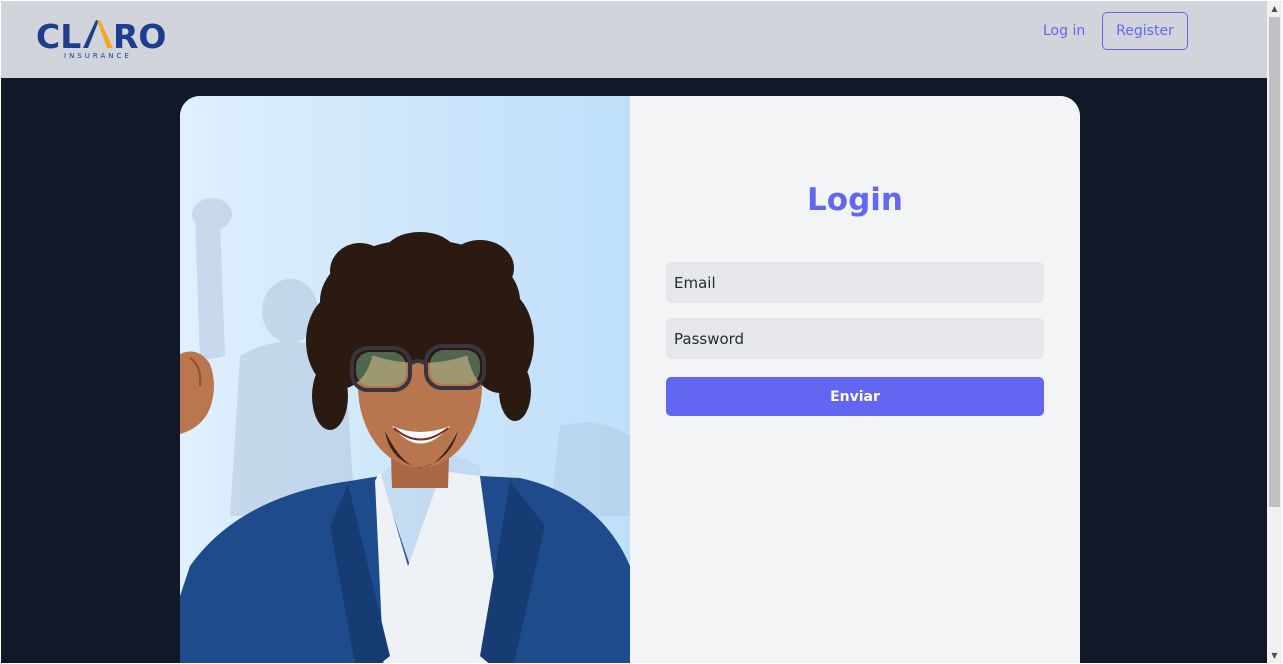 The image size is (1283, 664). What do you see at coordinates (1274, 262) in the screenshot?
I see `scroll-thumb` at bounding box center [1274, 262].